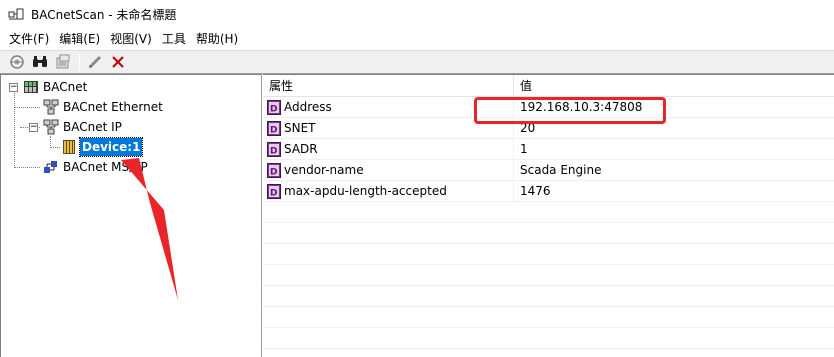 The width and height of the screenshot is (834, 357). I want to click on delete-icon, so click(118, 62).